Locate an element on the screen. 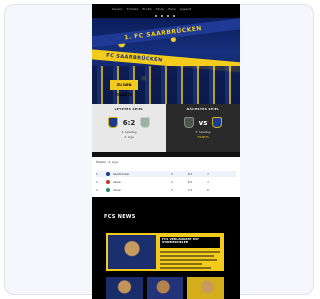 This screenshot has height=299, width=320. news-thumbnails is located at coordinates (165, 288).